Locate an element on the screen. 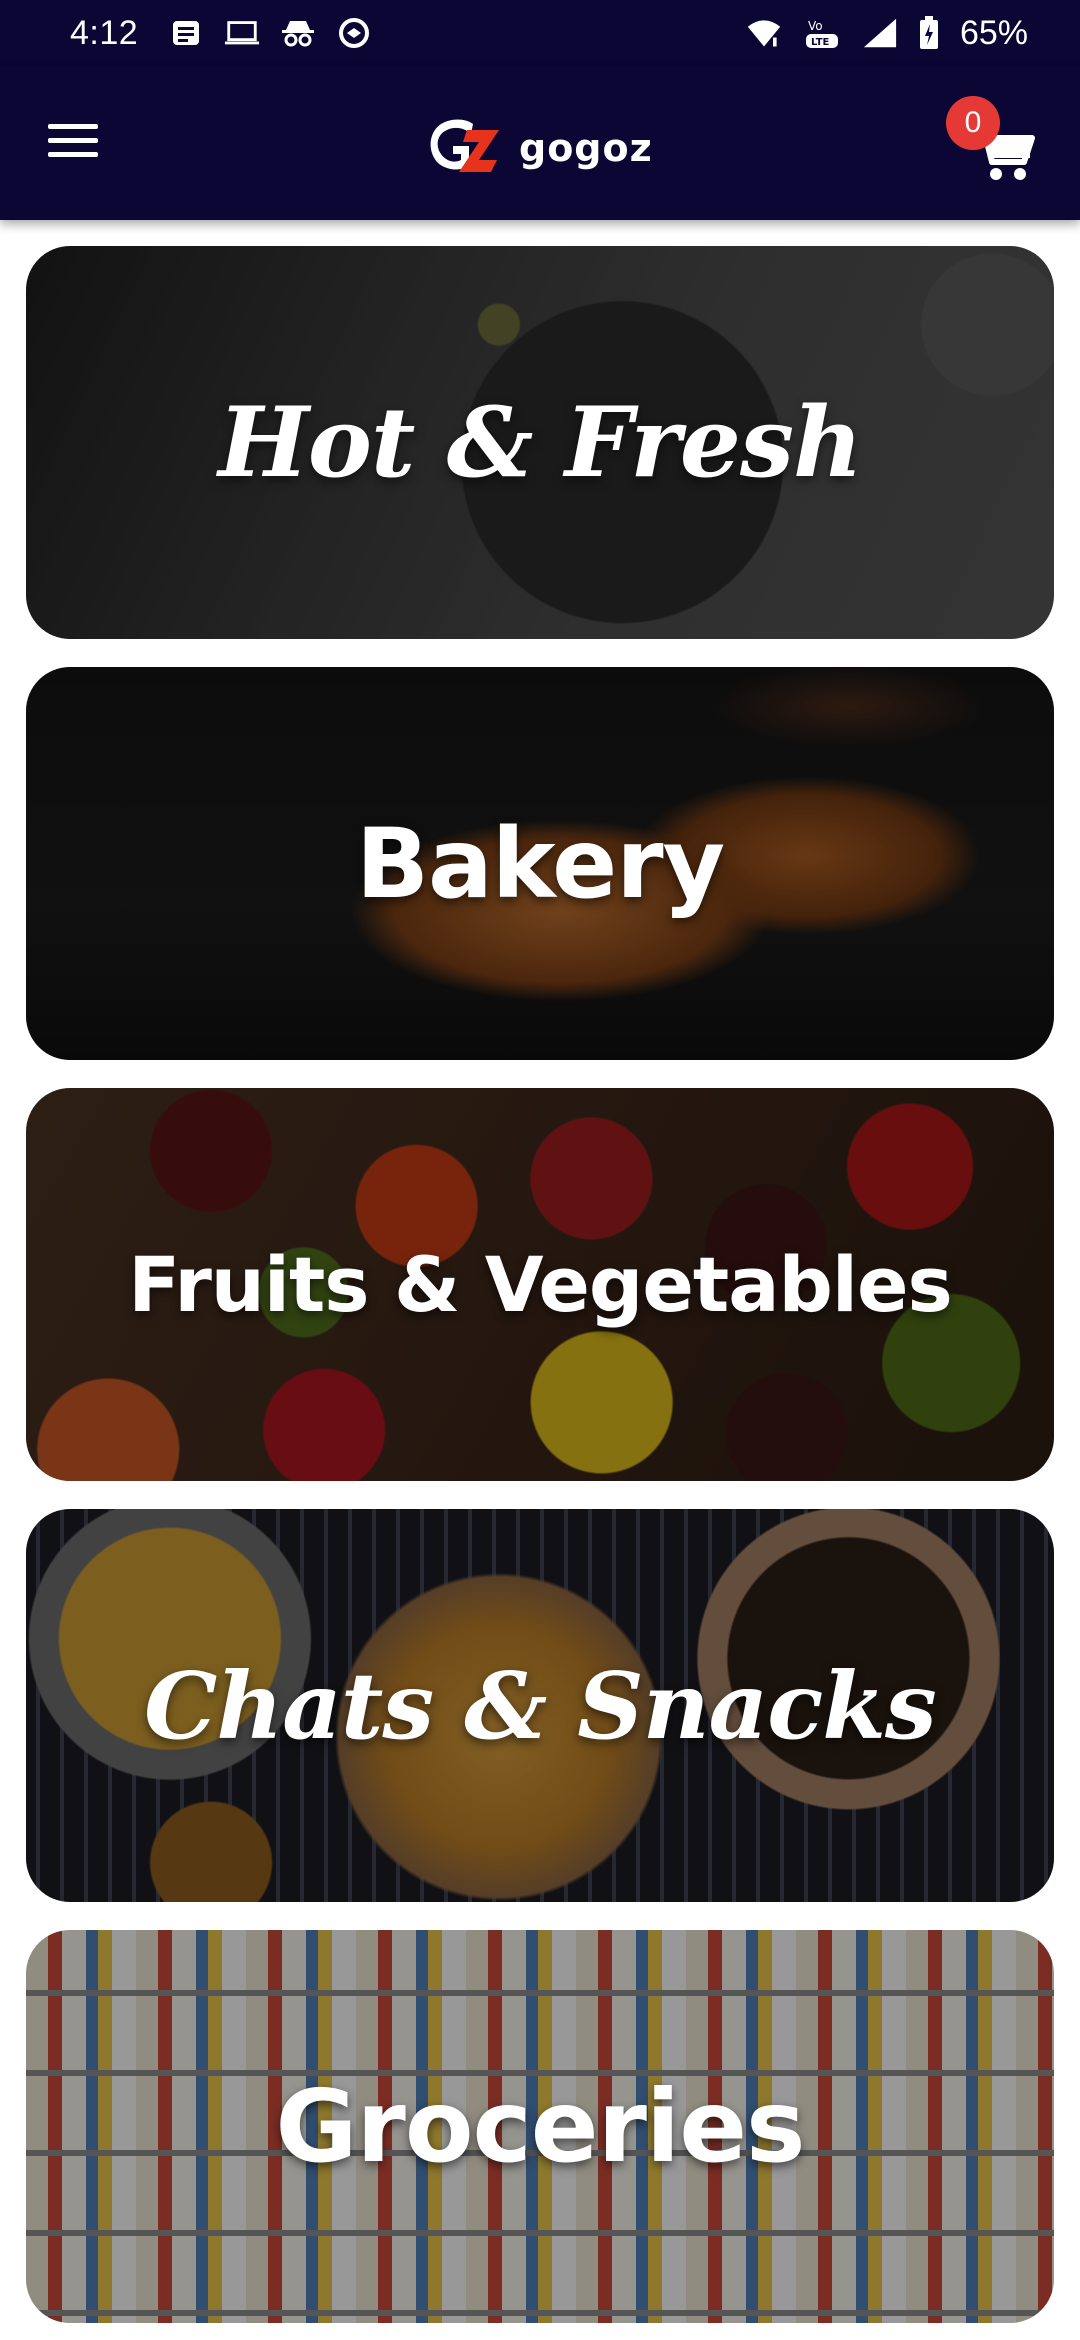  hamburger-menu-icon is located at coordinates (84, 140).